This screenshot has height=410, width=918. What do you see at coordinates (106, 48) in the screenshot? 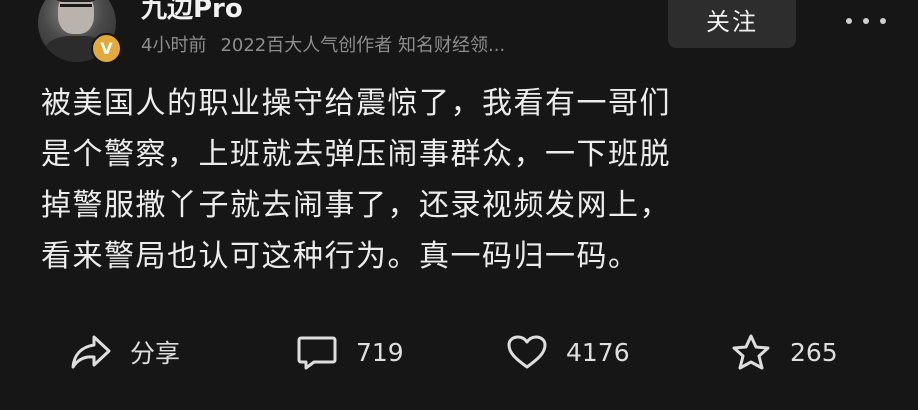
I see `verified-badge-icon: V` at bounding box center [106, 48].